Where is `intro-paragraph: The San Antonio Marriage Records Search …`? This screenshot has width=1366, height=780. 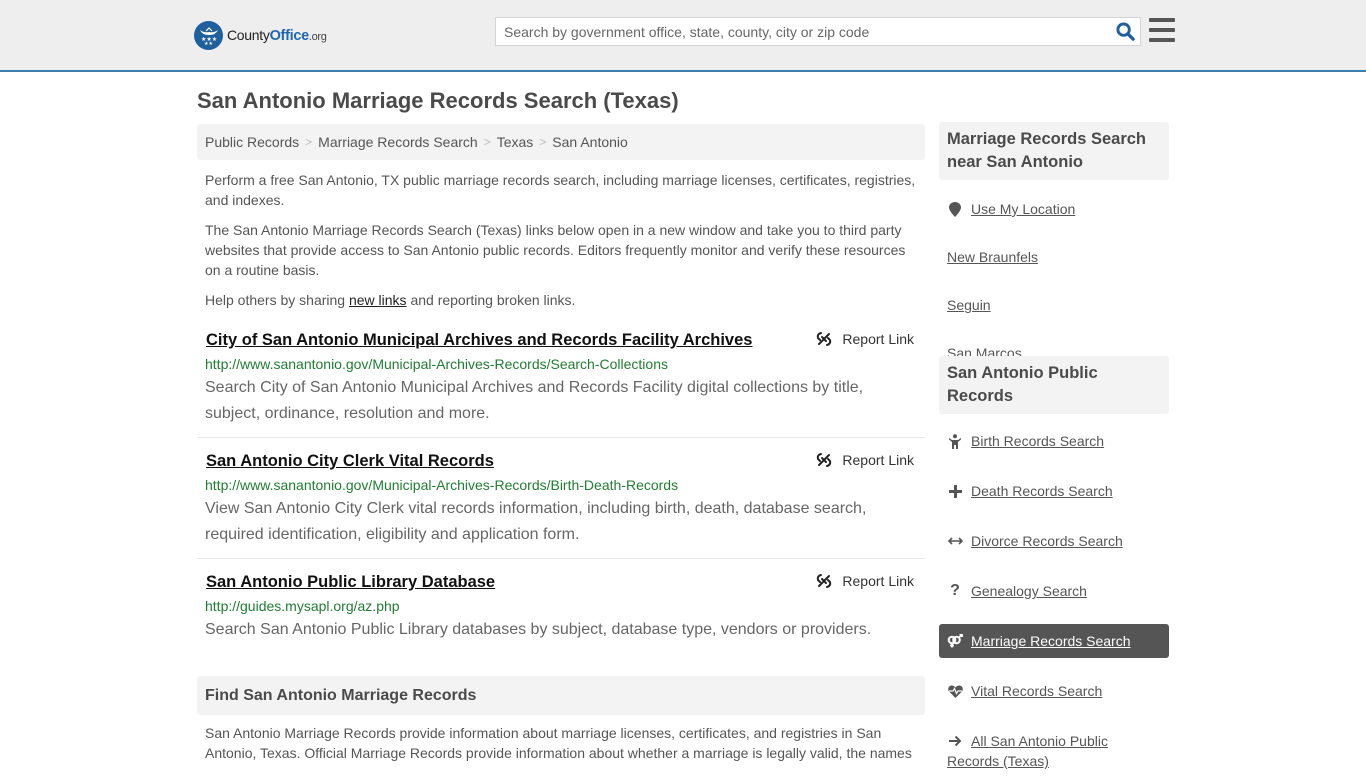
intro-paragraph: The San Antonio Marriage Records Search … is located at coordinates (555, 250).